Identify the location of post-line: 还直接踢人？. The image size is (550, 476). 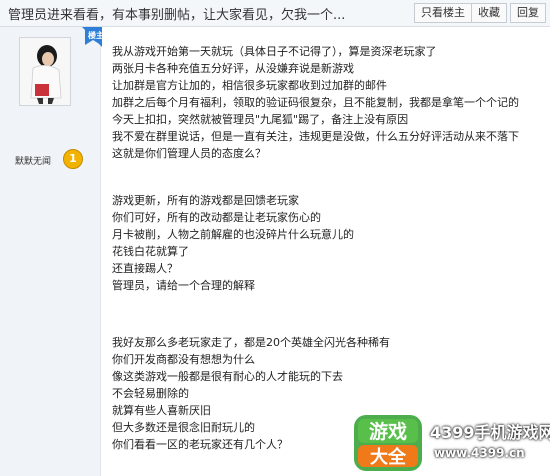
(145, 268).